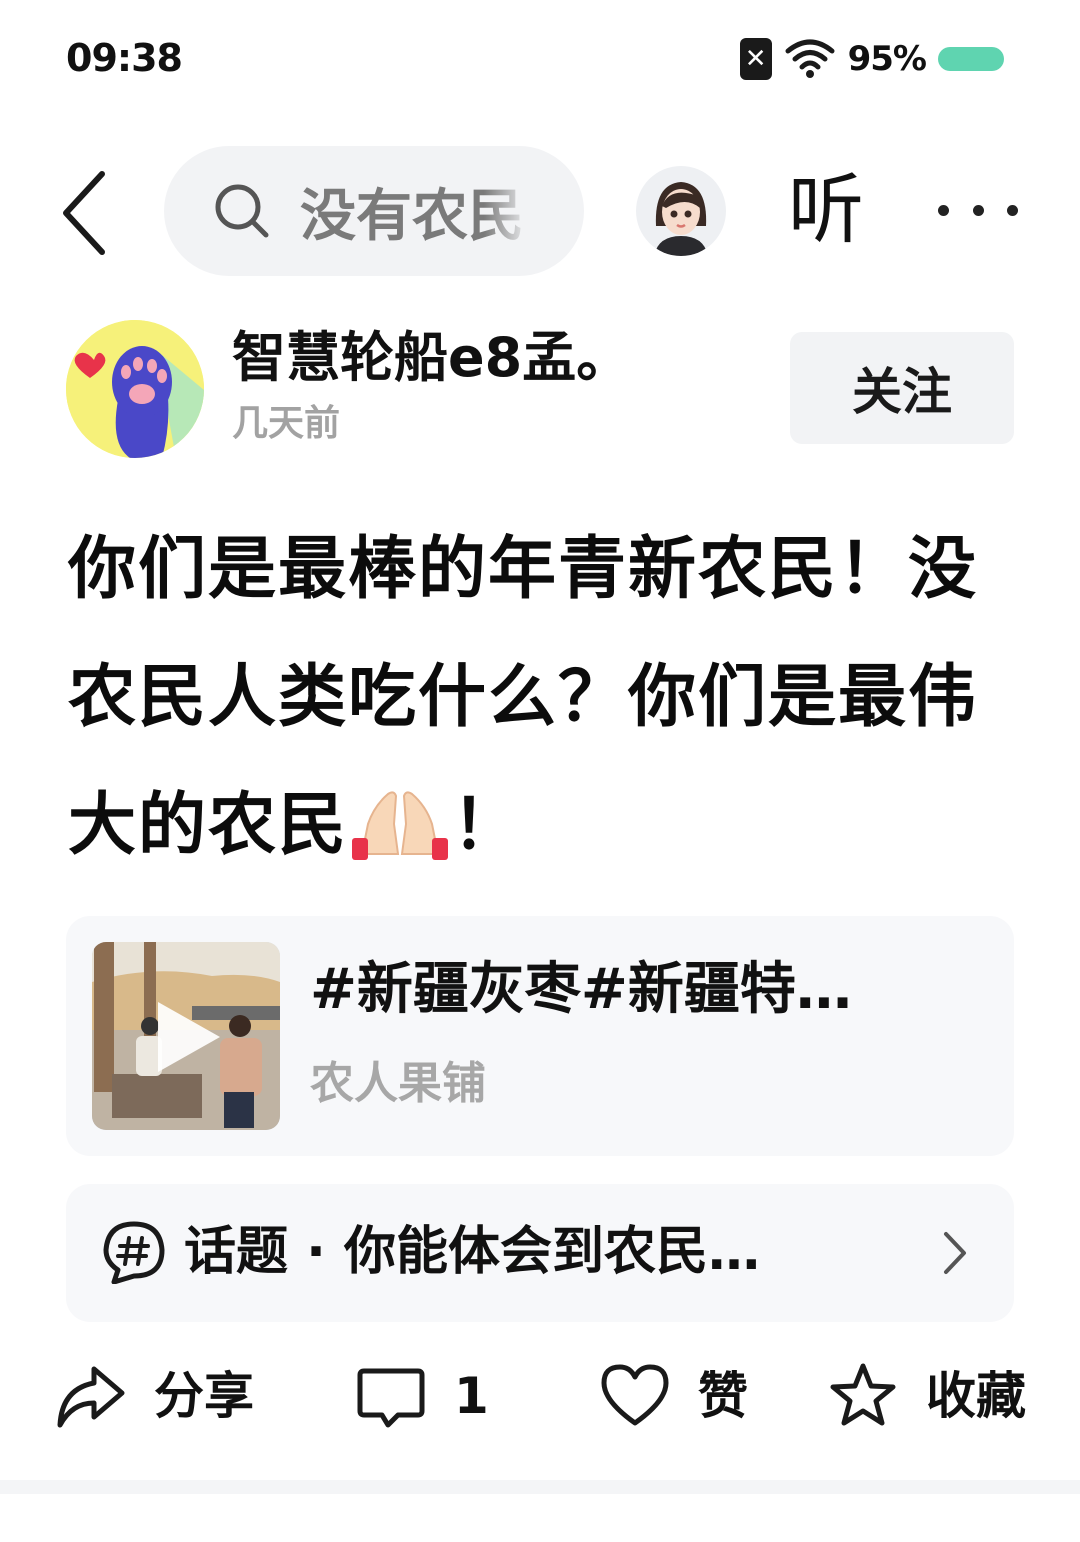 The image size is (1080, 1542). I want to click on like-button: 赞, so click(674, 1396).